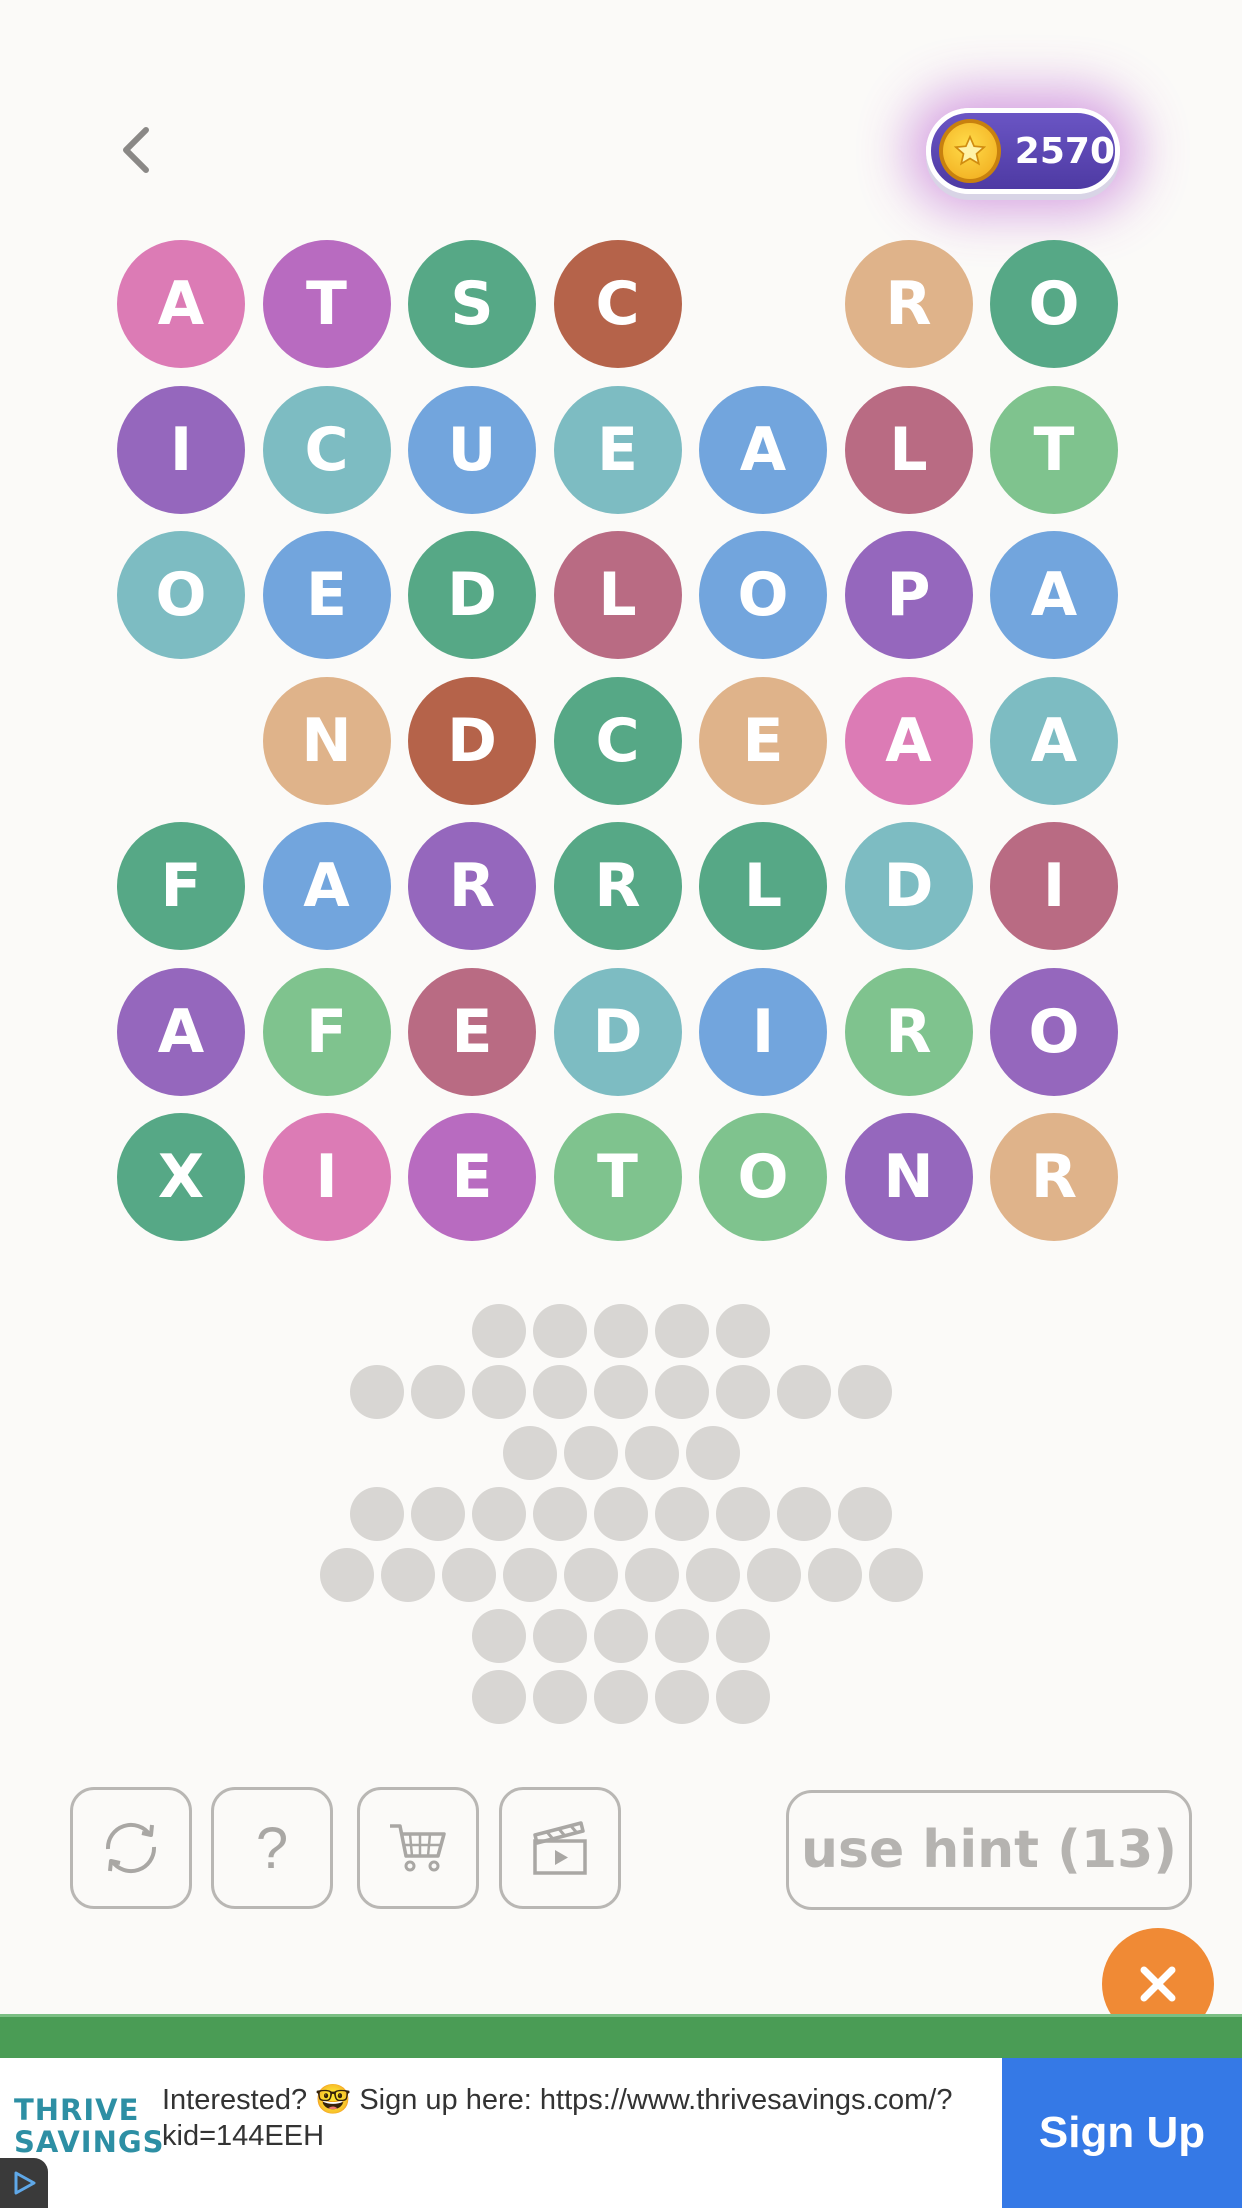  I want to click on shuffle-button, so click(131, 1848).